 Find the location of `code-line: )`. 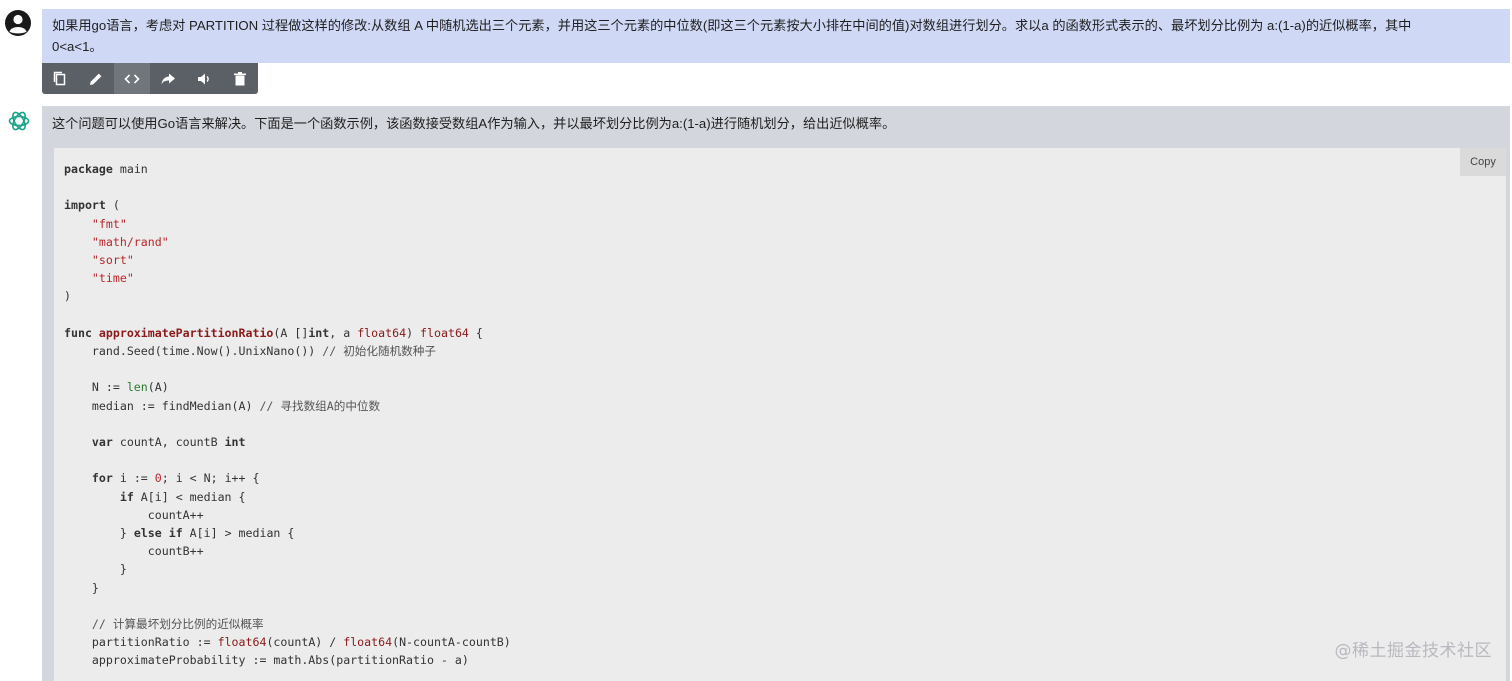

code-line: ) is located at coordinates (67, 296).